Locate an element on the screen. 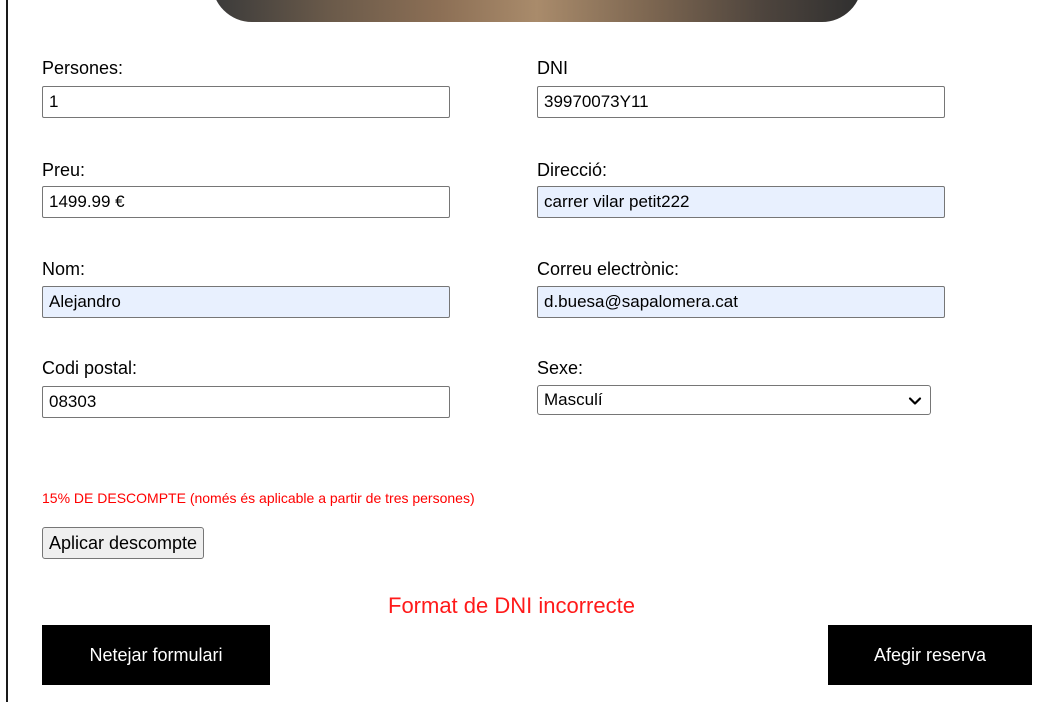 Image resolution: width=1054 pixels, height=702 pixels. add-reservation-button: Afegir reserva is located at coordinates (930, 655).